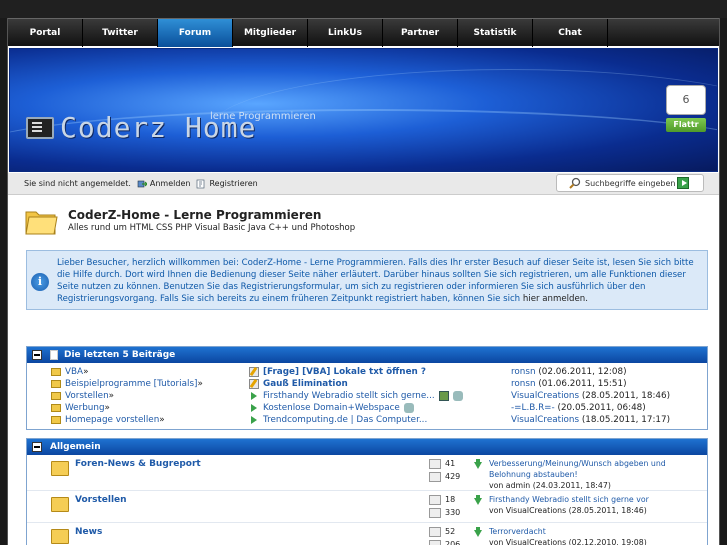 This screenshot has height=545, width=727. Describe the element at coordinates (87, 396) in the screenshot. I see `category-link: Vorstellen` at that location.